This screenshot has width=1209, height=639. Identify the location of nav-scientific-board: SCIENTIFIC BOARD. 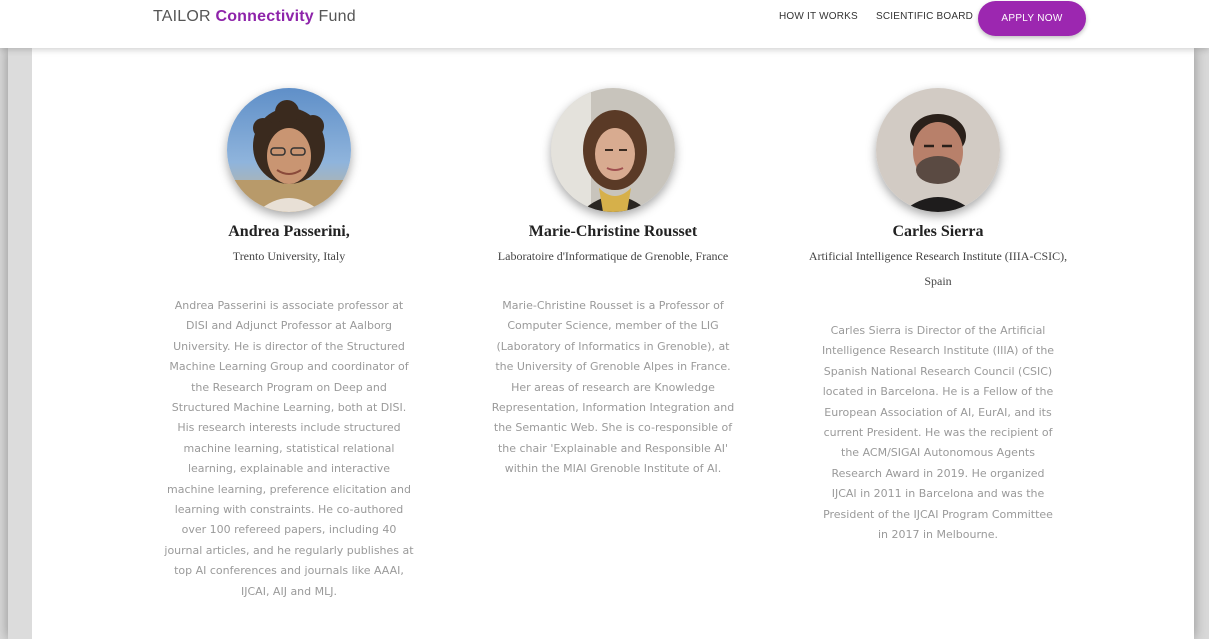
(924, 16).